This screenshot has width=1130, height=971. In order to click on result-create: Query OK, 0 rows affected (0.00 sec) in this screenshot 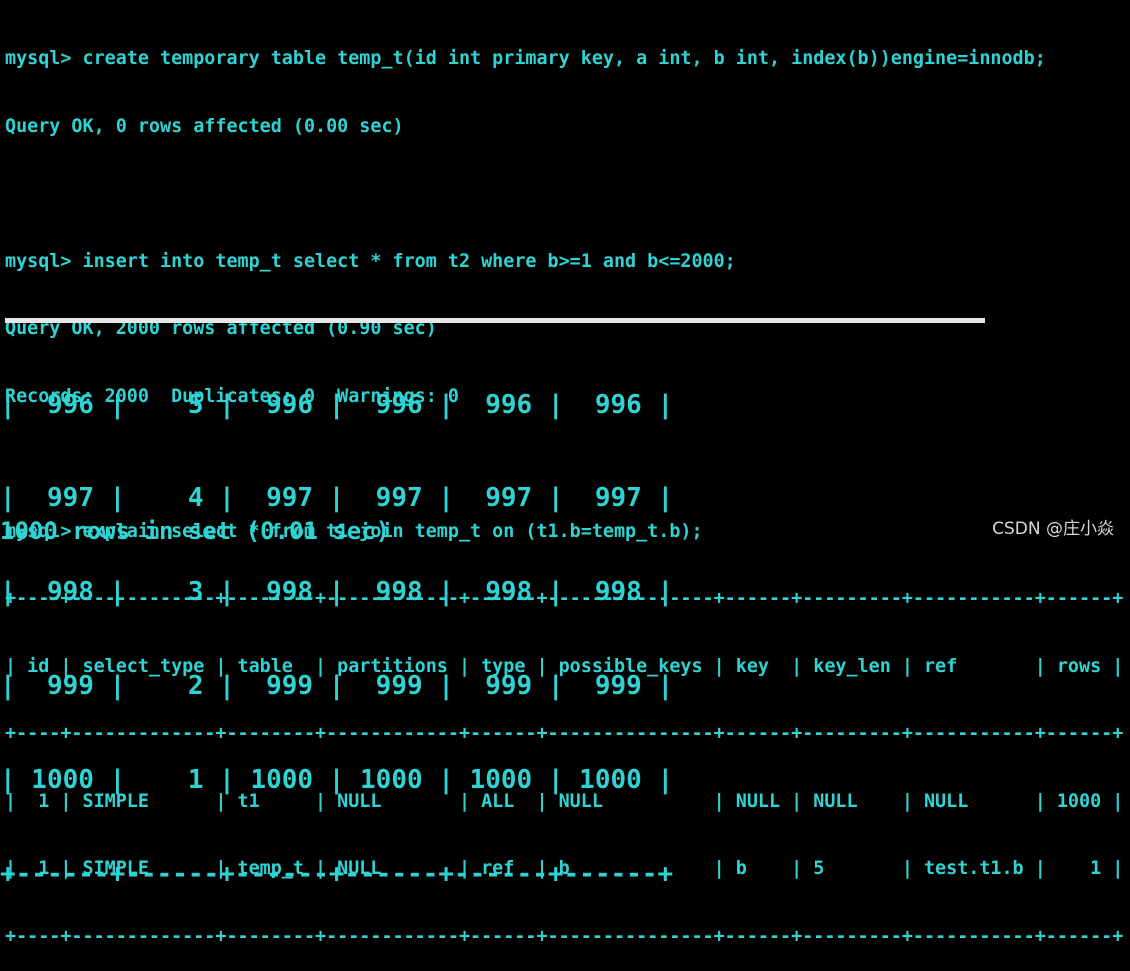, I will do `click(204, 126)`.